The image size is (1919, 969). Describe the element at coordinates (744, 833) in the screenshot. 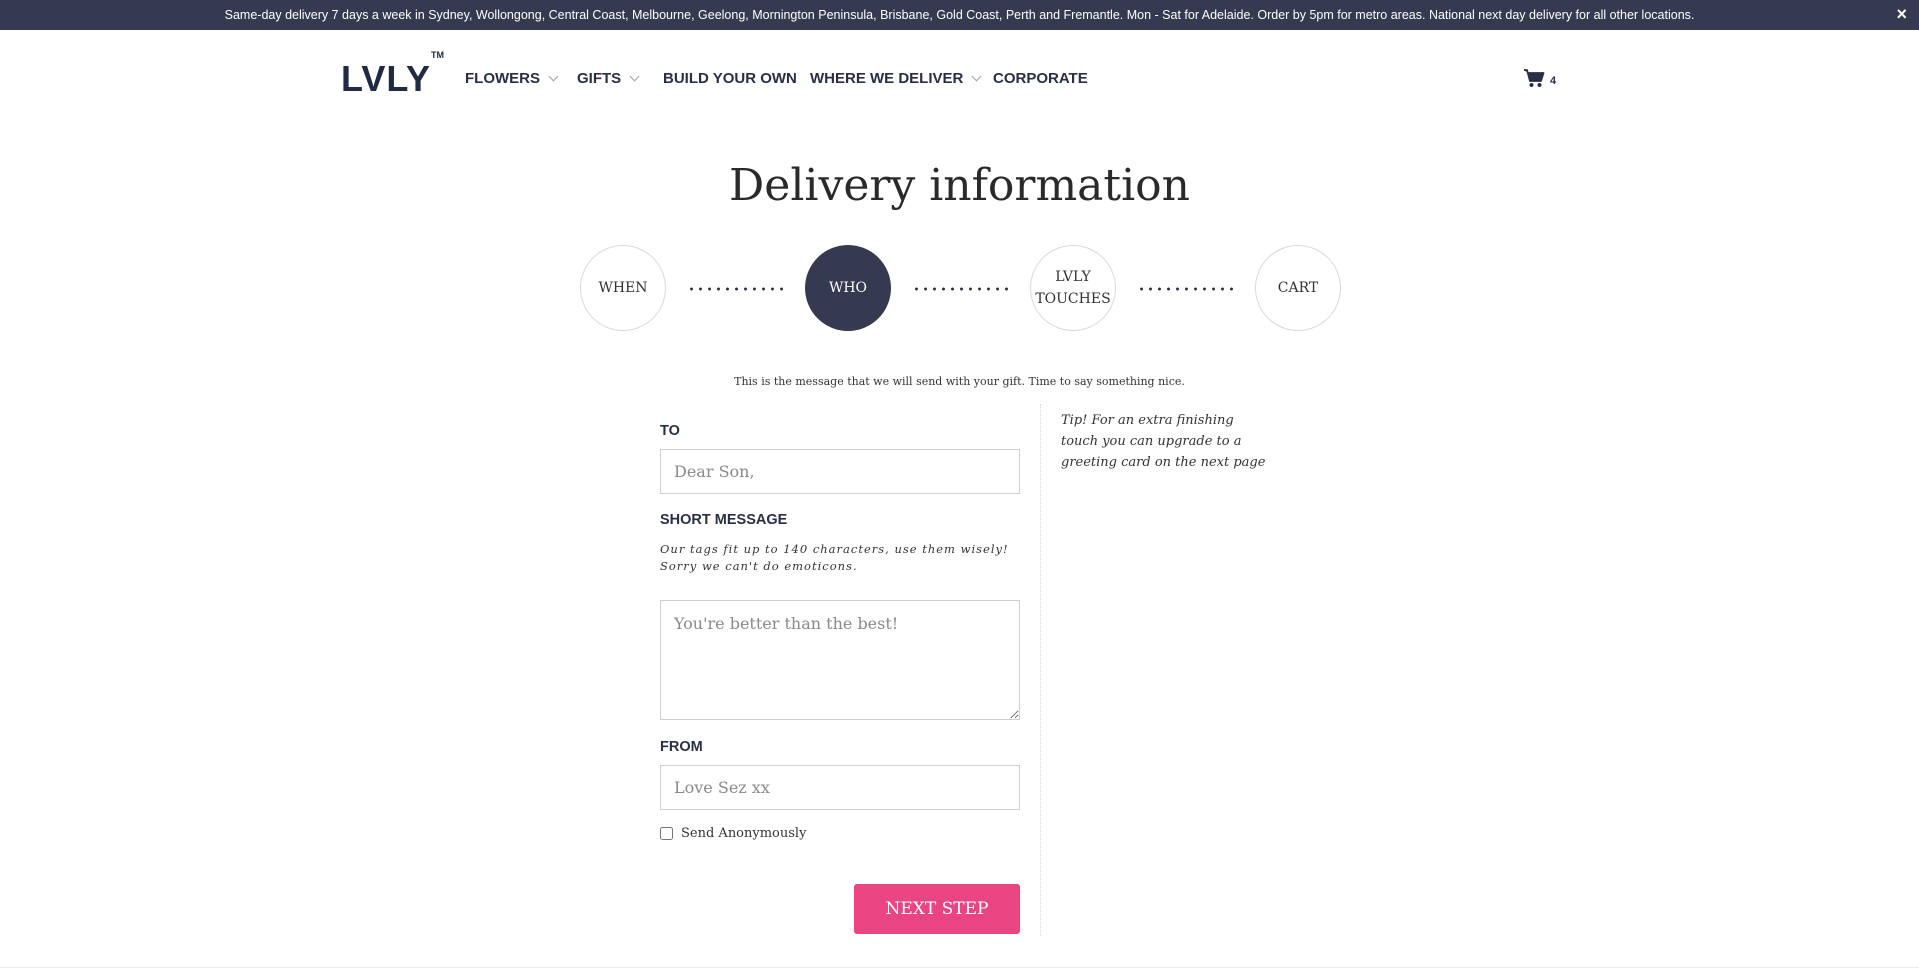

I see `send-anonymously-label: Send Anonymously` at that location.